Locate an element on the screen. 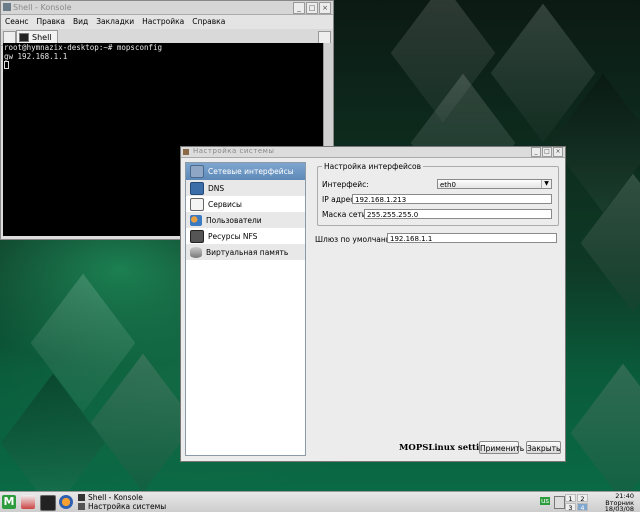 Image resolution: width=640 pixels, height=513 pixels. home-icon is located at coordinates (28, 502).